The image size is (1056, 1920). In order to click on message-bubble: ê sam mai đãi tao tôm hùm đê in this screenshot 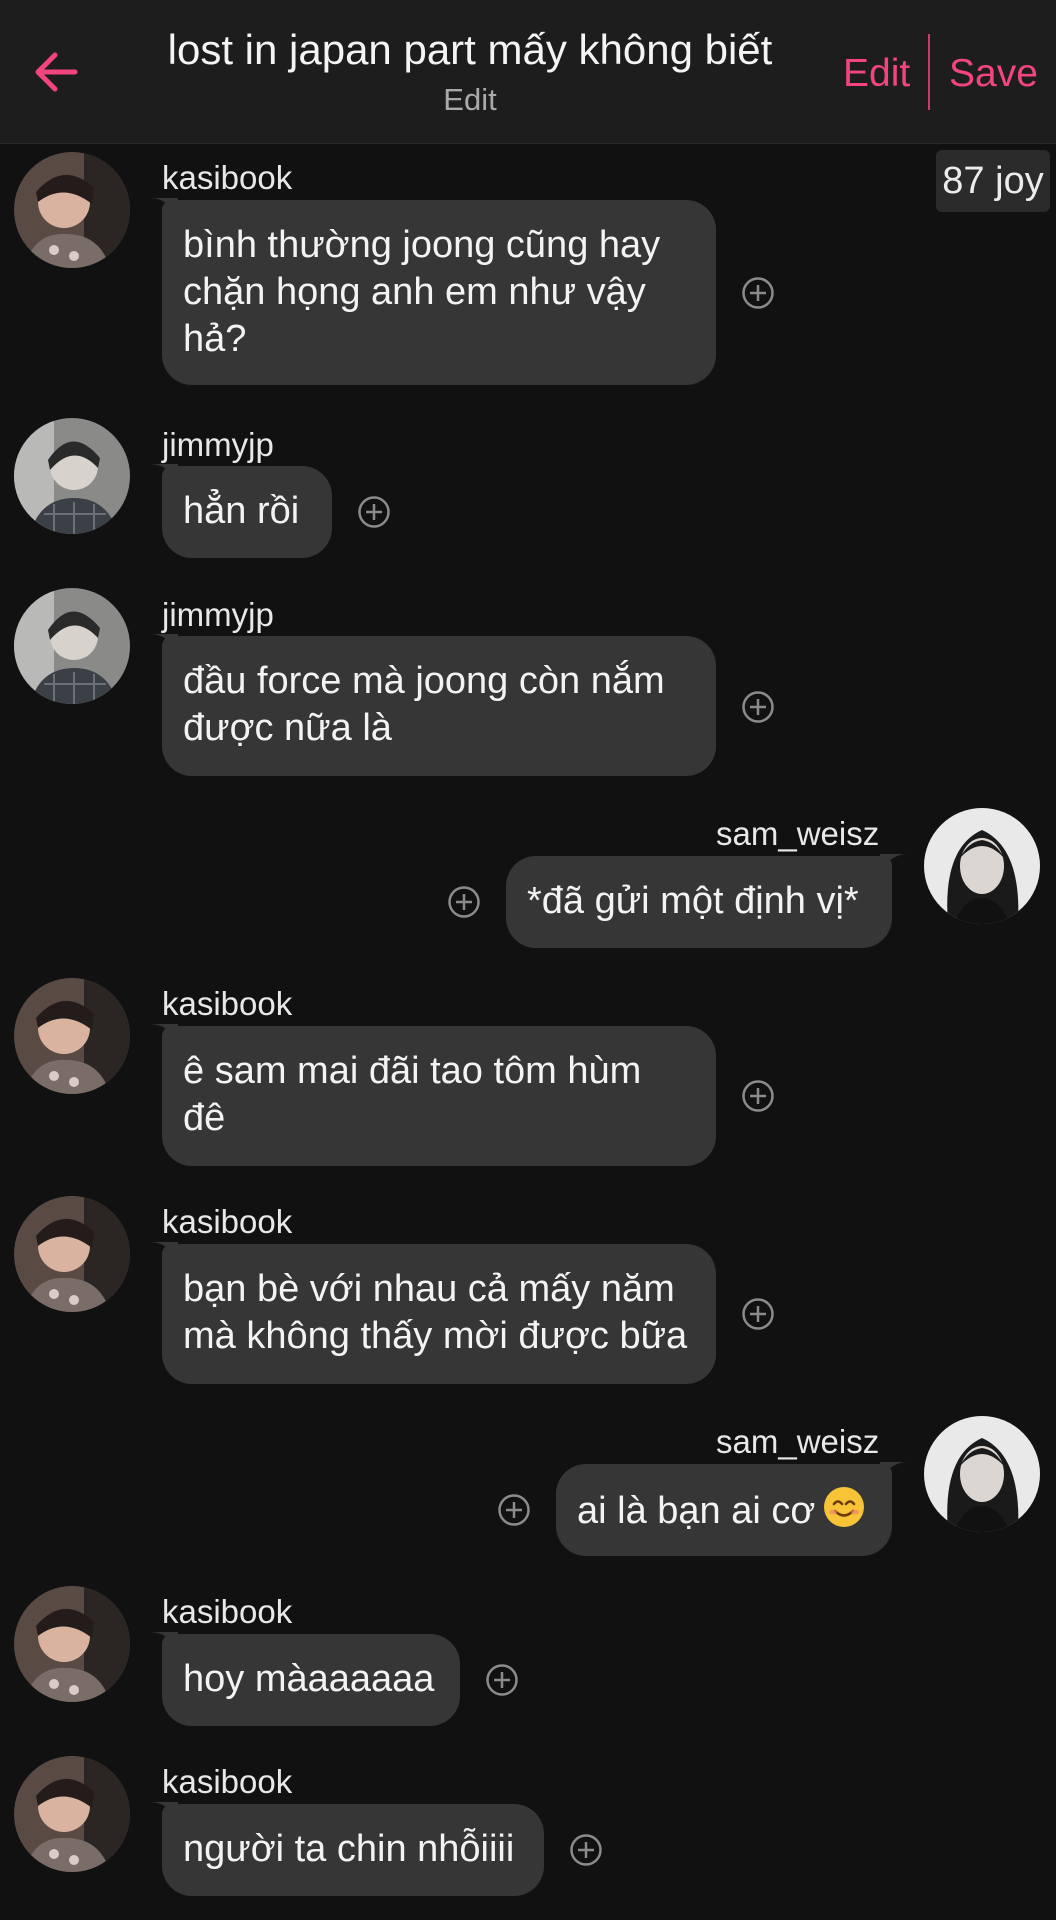, I will do `click(439, 1096)`.